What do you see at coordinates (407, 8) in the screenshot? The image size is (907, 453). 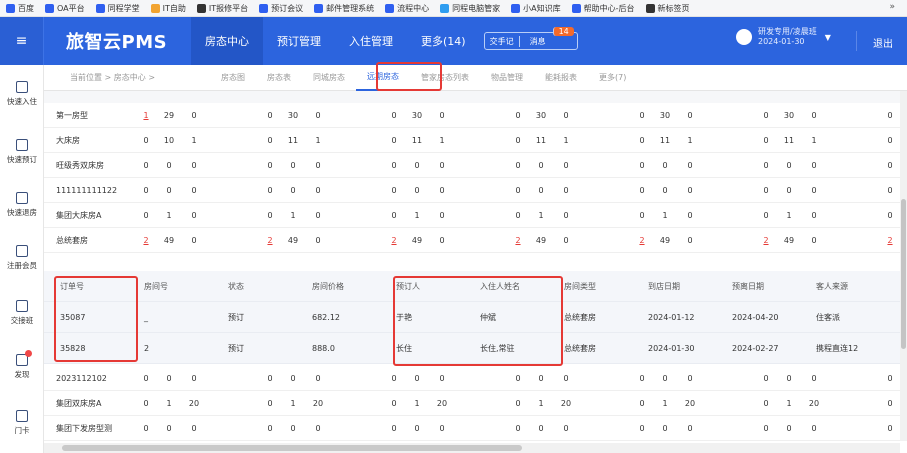 I see `bookmark-item: 流程中心` at bounding box center [407, 8].